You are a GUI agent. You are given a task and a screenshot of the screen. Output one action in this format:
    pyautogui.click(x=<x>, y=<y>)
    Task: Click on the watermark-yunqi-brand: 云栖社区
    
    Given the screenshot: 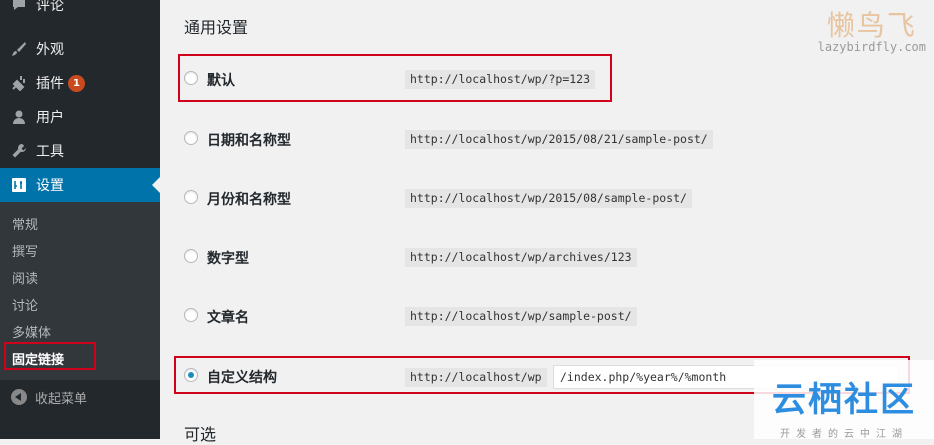 What is the action you would take?
    pyautogui.click(x=844, y=400)
    